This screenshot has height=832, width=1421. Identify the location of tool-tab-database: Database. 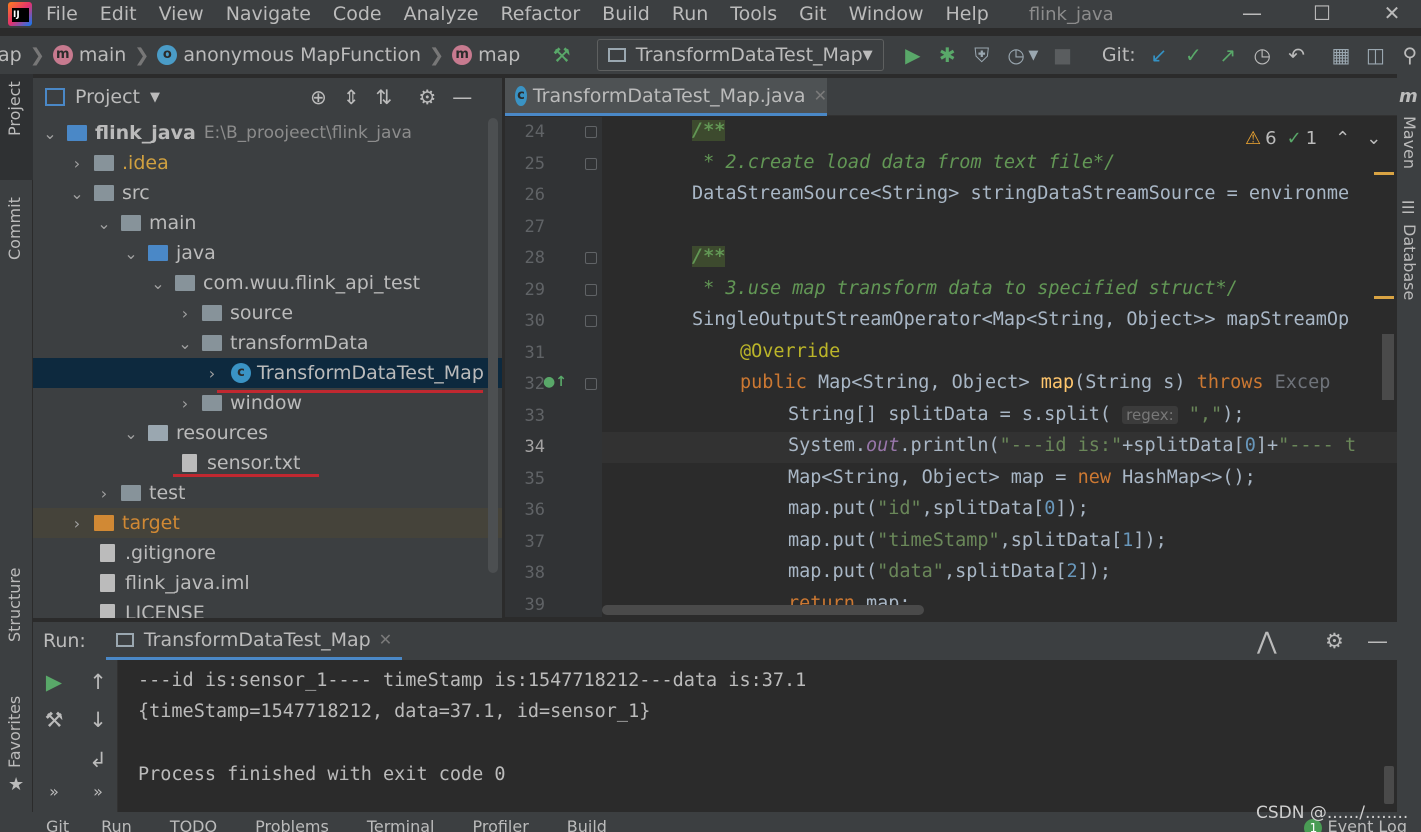
(1409, 262).